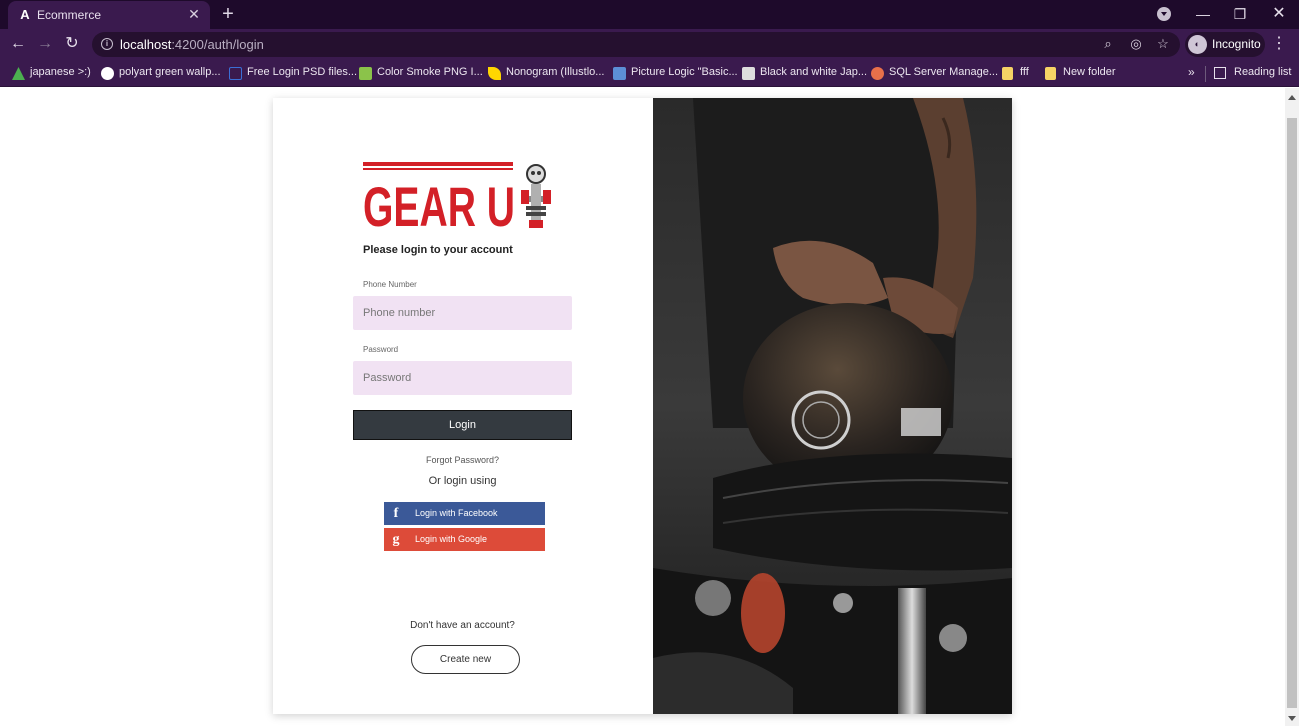  What do you see at coordinates (536, 196) in the screenshot?
I see `mascot-icon` at bounding box center [536, 196].